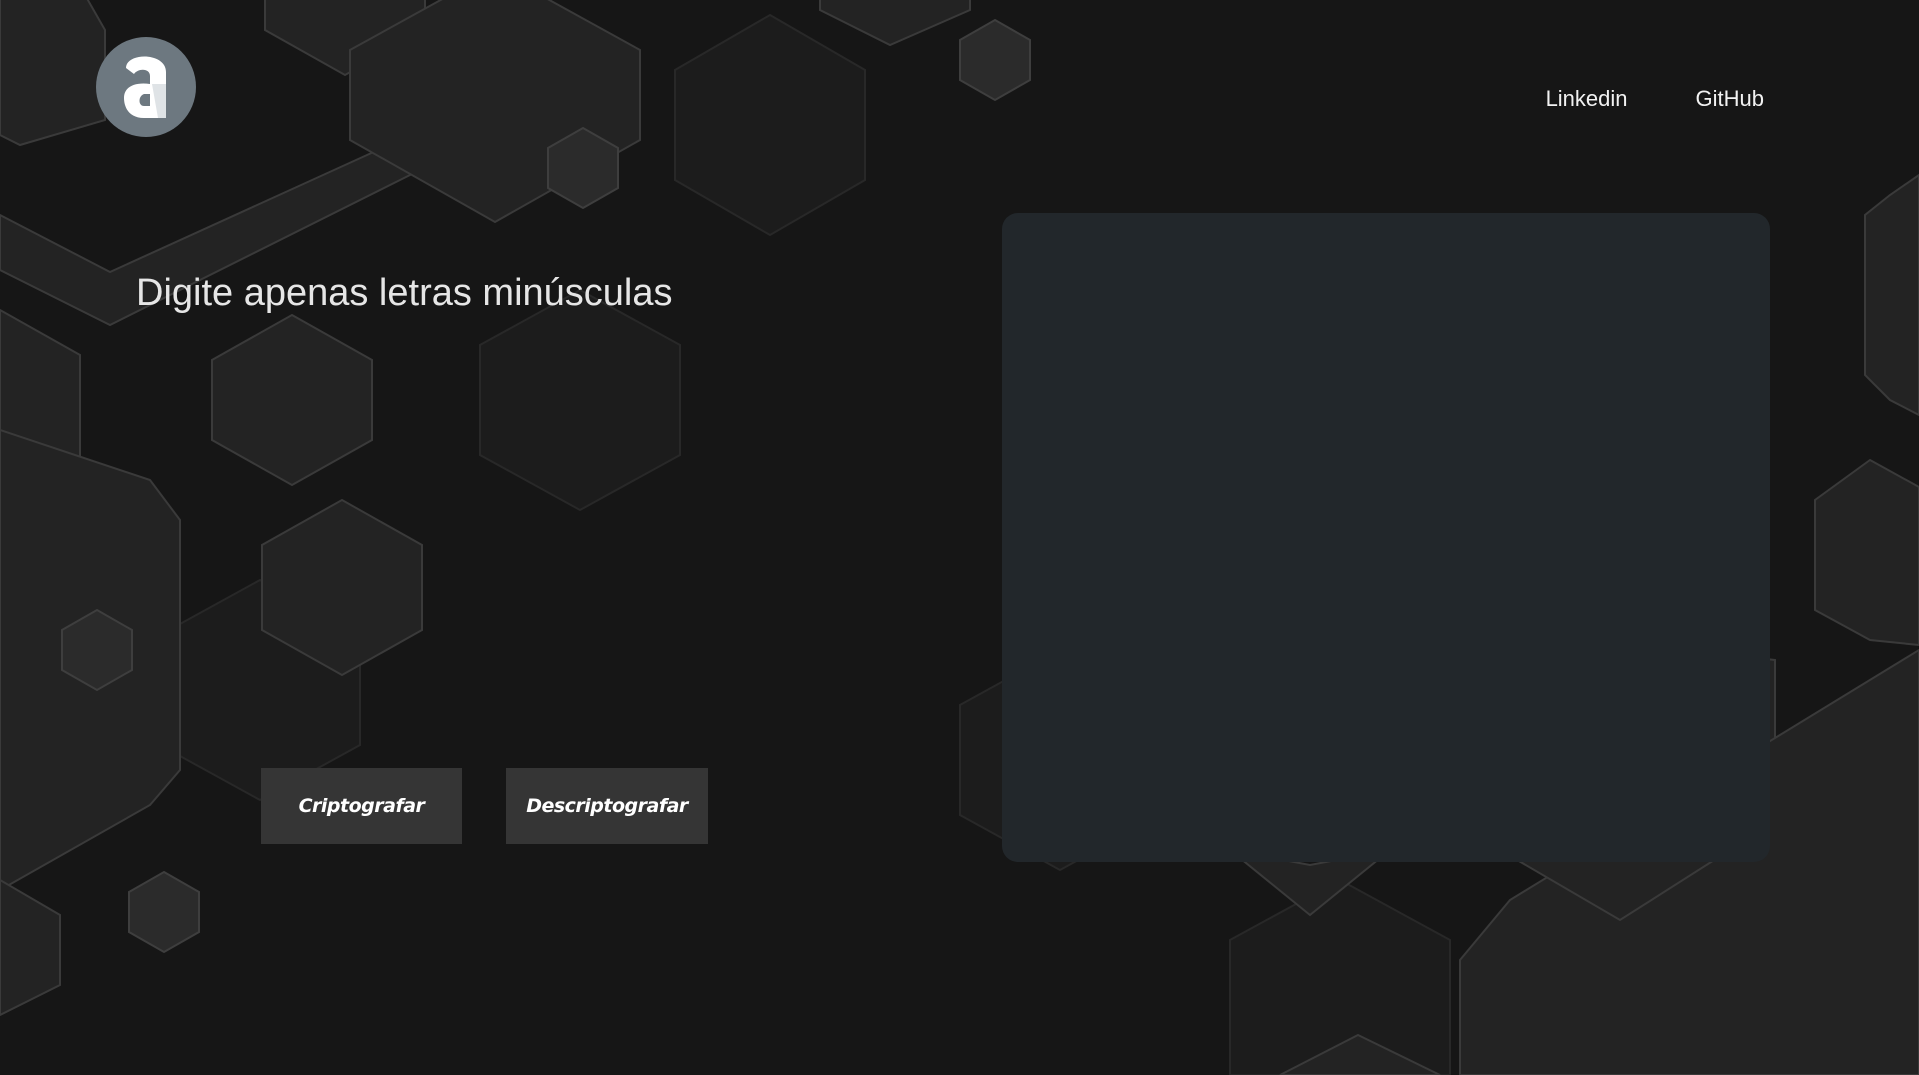 The width and height of the screenshot is (1919, 1075). What do you see at coordinates (607, 806) in the screenshot?
I see `decrypt-button: Descriptografar` at bounding box center [607, 806].